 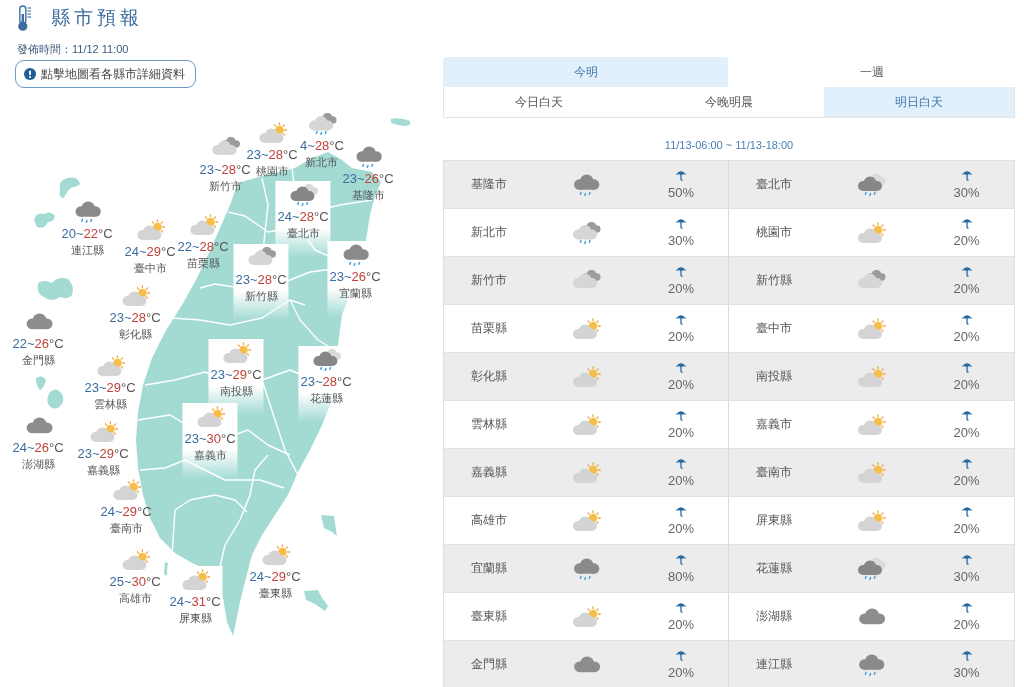 What do you see at coordinates (210, 438) in the screenshot?
I see `temperature-range: 23~30°C` at bounding box center [210, 438].